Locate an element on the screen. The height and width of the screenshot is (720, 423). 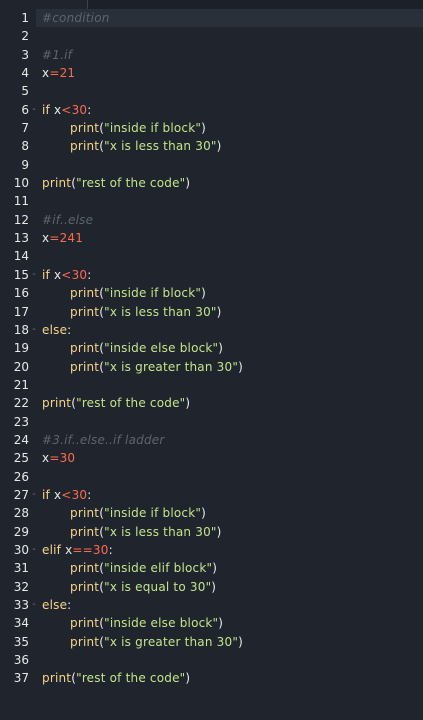
line-number: 13 is located at coordinates (21, 238).